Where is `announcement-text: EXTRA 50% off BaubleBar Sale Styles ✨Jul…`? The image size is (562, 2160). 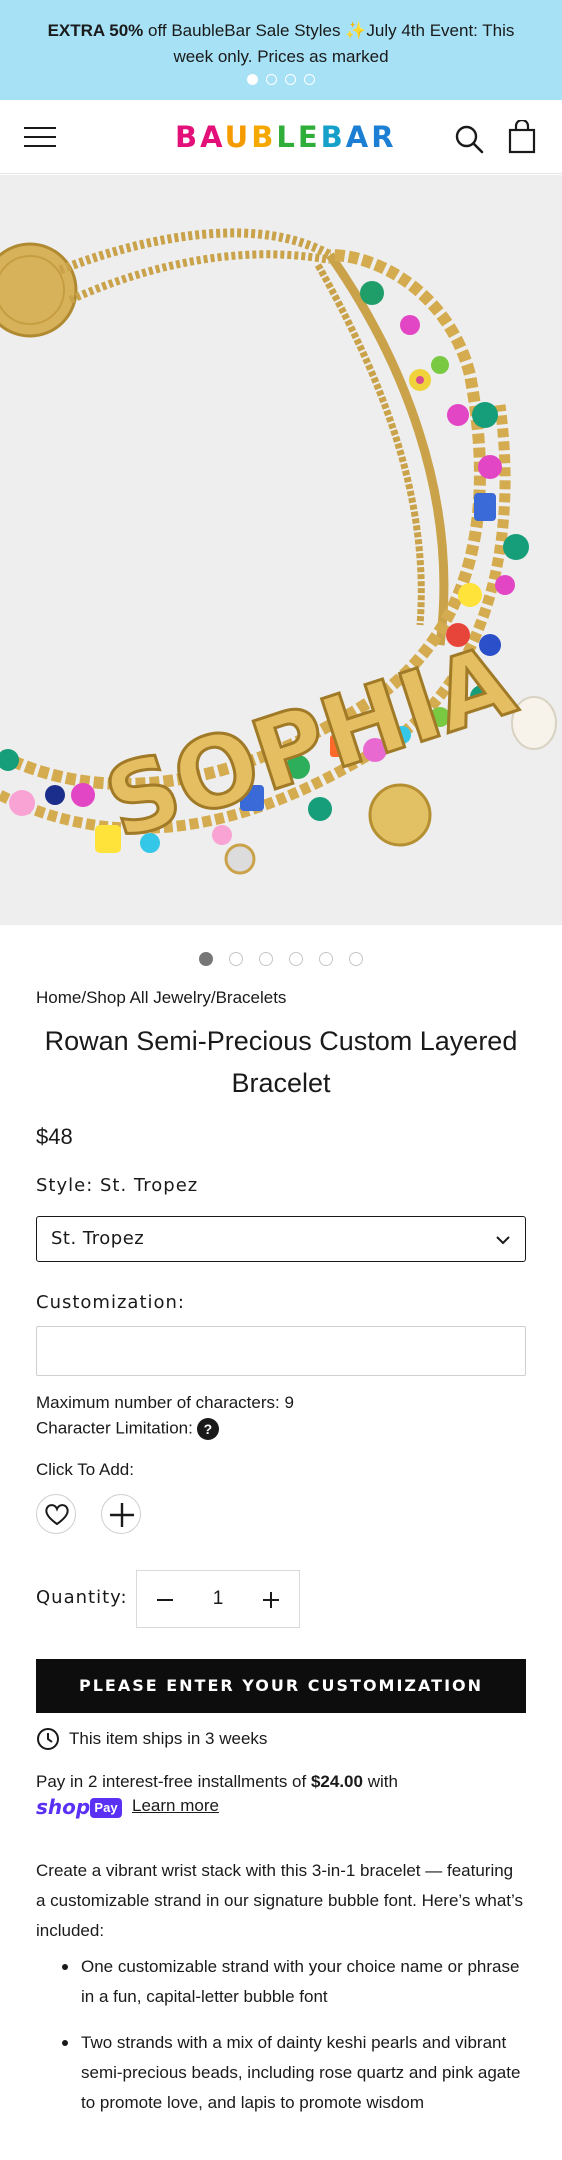
announcement-text: EXTRA 50% off BaubleBar Sale Styles ✨Jul… is located at coordinates (281, 44).